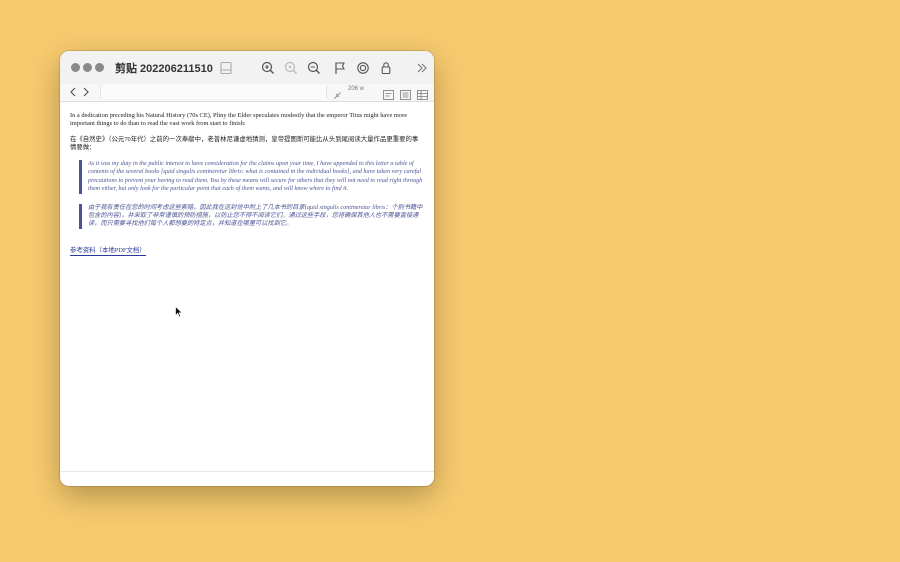 The image size is (900, 562). Describe the element at coordinates (86, 92) in the screenshot. I see `forward-arrow-icon` at that location.